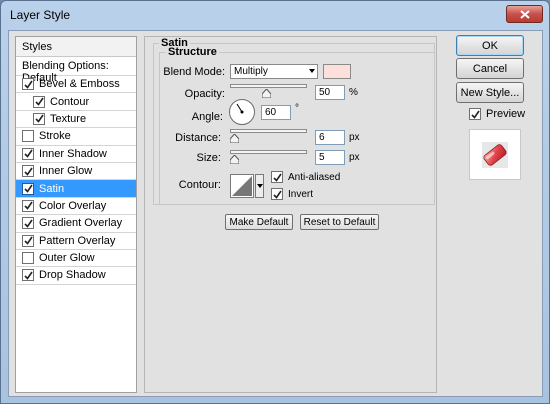  I want to click on style-preview-thumbnail, so click(495, 154).